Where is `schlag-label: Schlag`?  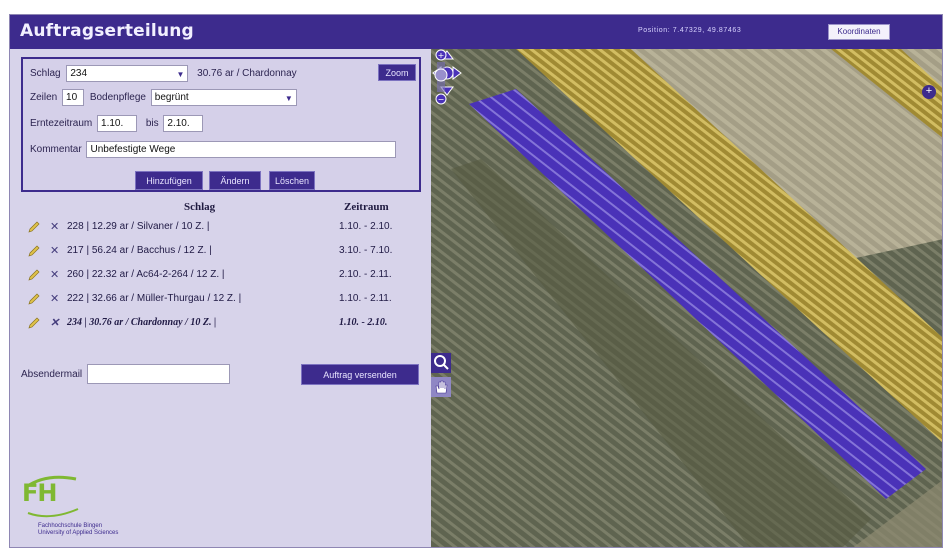
schlag-label: Schlag is located at coordinates (45, 73).